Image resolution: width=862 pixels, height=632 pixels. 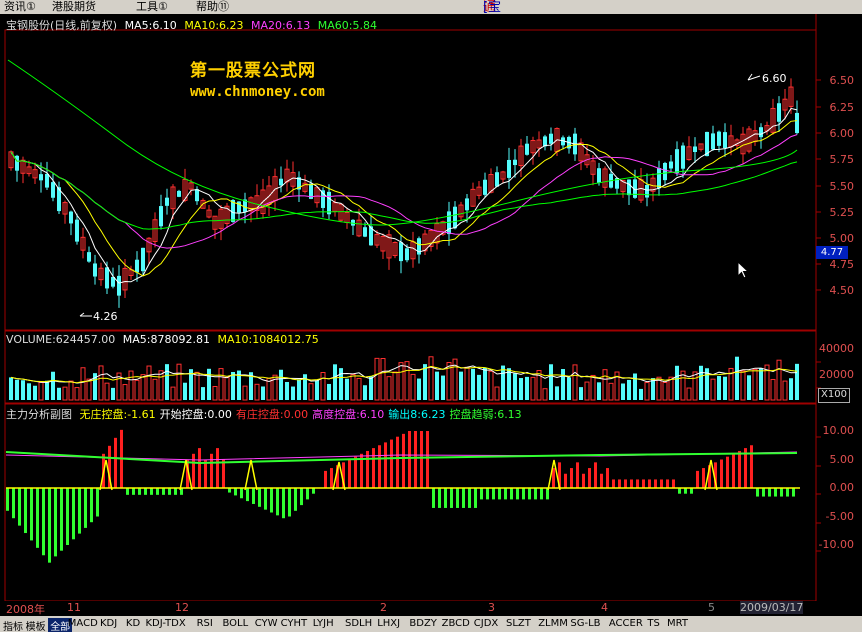 What do you see at coordinates (677, 623) in the screenshot?
I see `tab-mrt: MRT` at bounding box center [677, 623].